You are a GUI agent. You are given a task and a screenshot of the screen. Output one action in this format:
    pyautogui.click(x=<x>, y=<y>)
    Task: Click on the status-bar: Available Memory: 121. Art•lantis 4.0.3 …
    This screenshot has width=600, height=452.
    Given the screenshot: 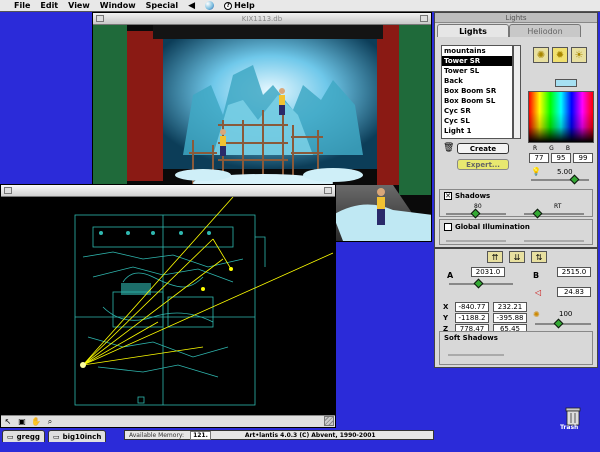 What is the action you would take?
    pyautogui.click(x=279, y=435)
    